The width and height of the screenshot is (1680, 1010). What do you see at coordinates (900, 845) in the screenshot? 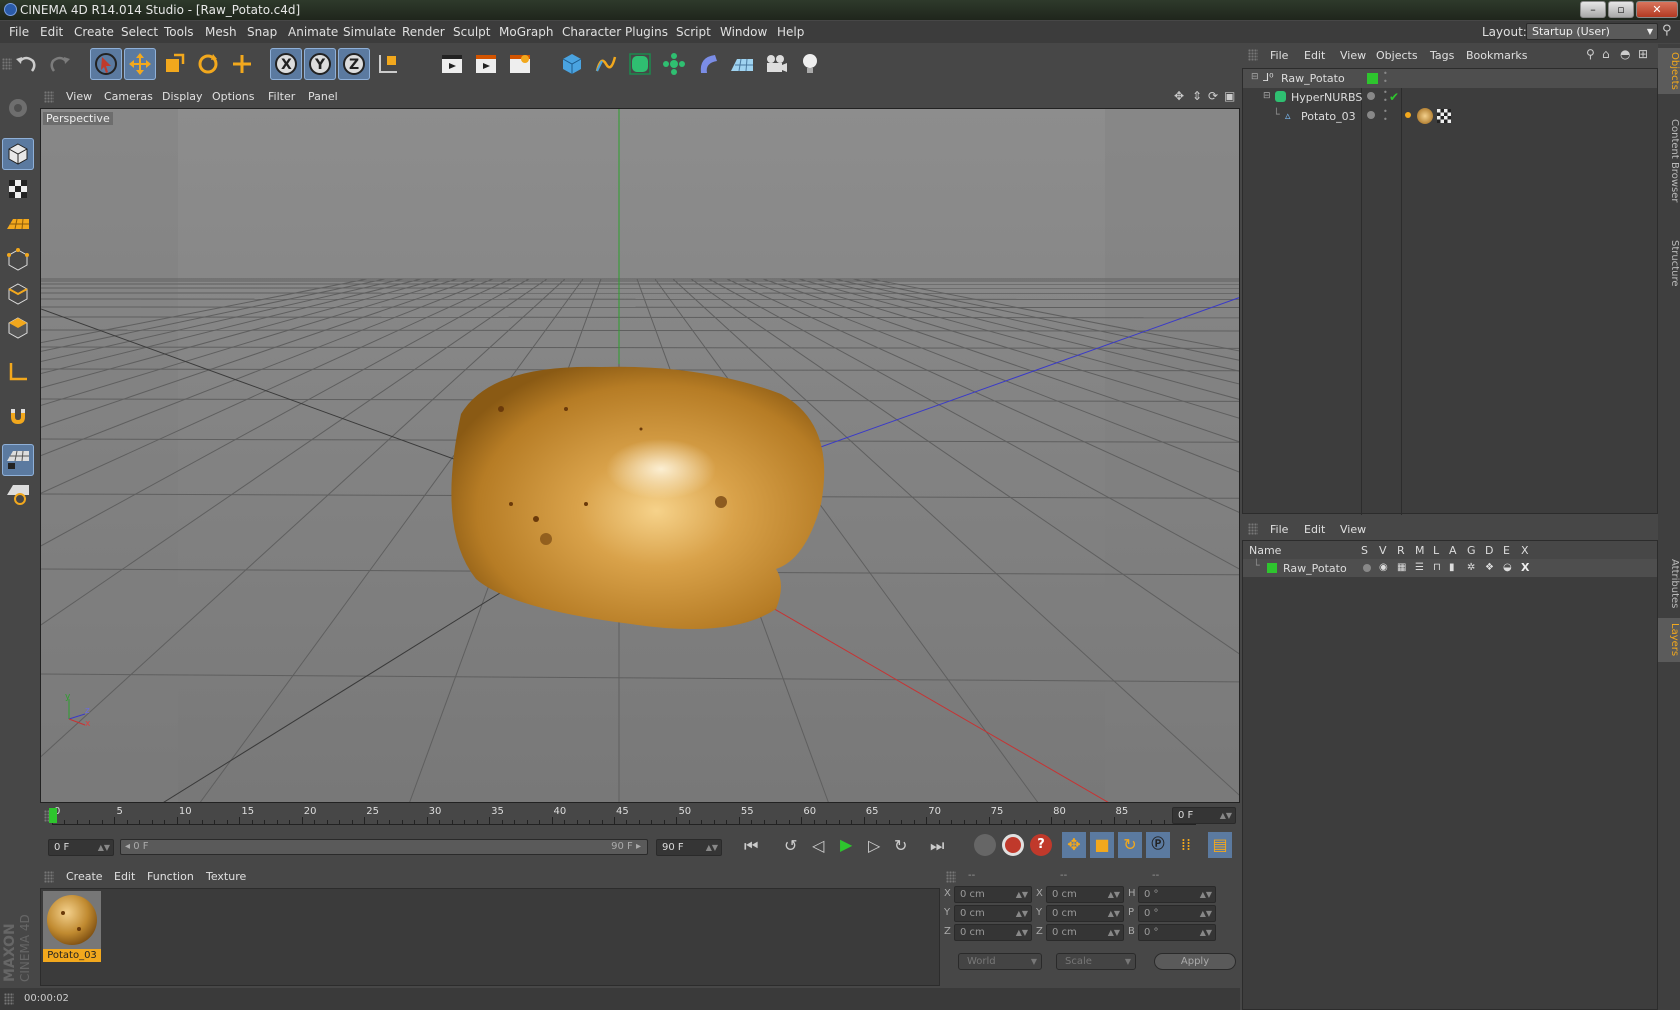
I see `go-to-next-key-icon: ↻` at bounding box center [900, 845].